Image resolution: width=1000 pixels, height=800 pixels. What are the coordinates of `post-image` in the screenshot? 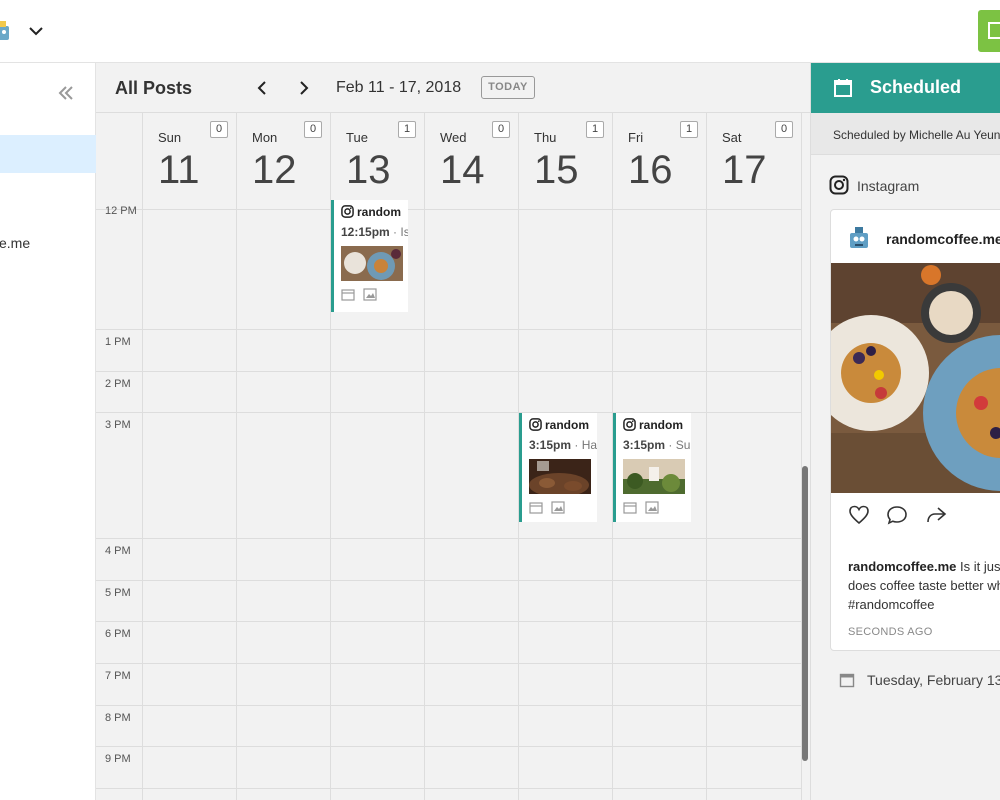 It's located at (915, 378).